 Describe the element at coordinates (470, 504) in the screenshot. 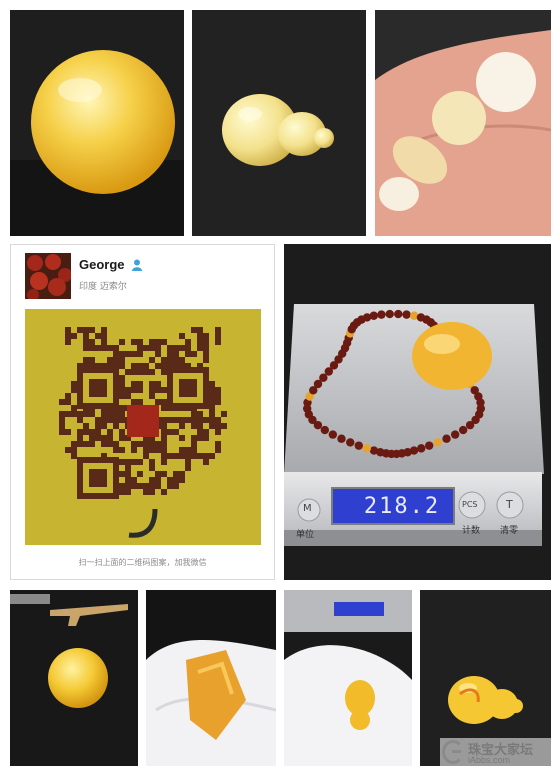

I see `scale-pcs-button: PCS` at that location.